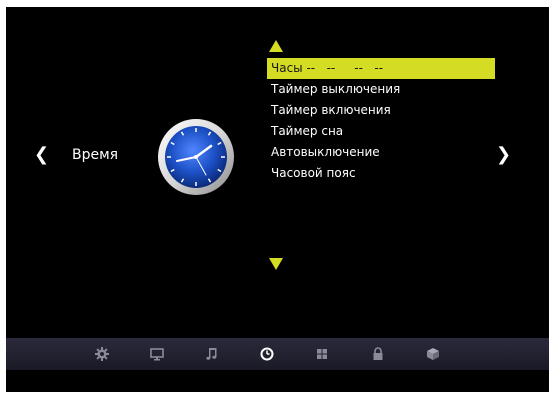 The width and height of the screenshot is (549, 395). I want to click on menu-item-sleep-timer: Таймер сна, so click(381, 131).